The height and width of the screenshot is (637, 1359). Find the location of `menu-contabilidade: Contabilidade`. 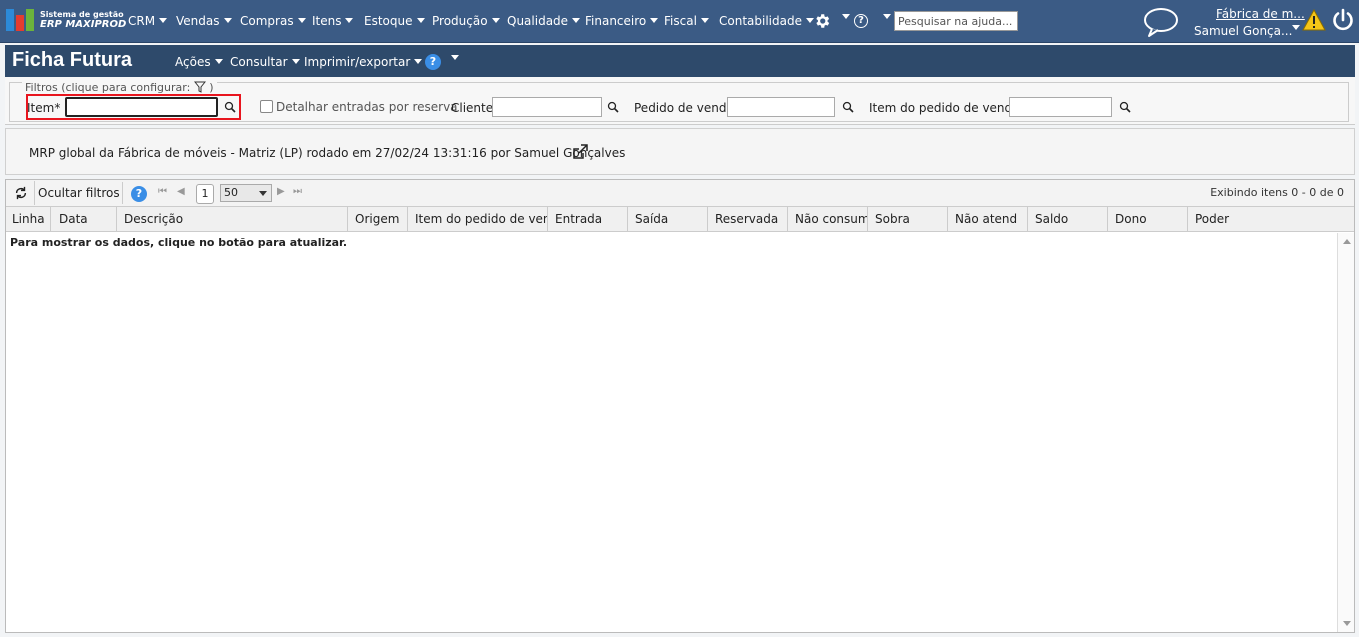

menu-contabilidade: Contabilidade is located at coordinates (766, 21).